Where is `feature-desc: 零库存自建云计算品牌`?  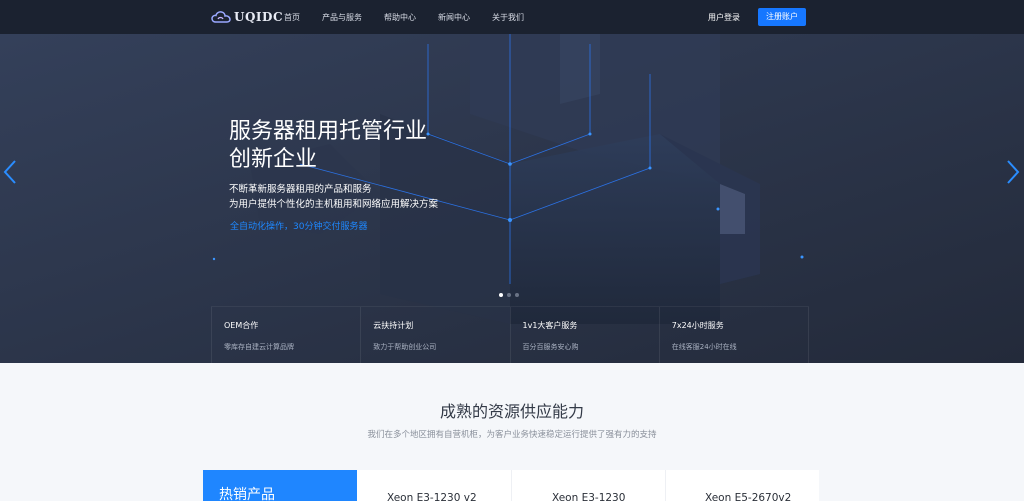
feature-desc: 零库存自建云计算品牌 is located at coordinates (259, 347).